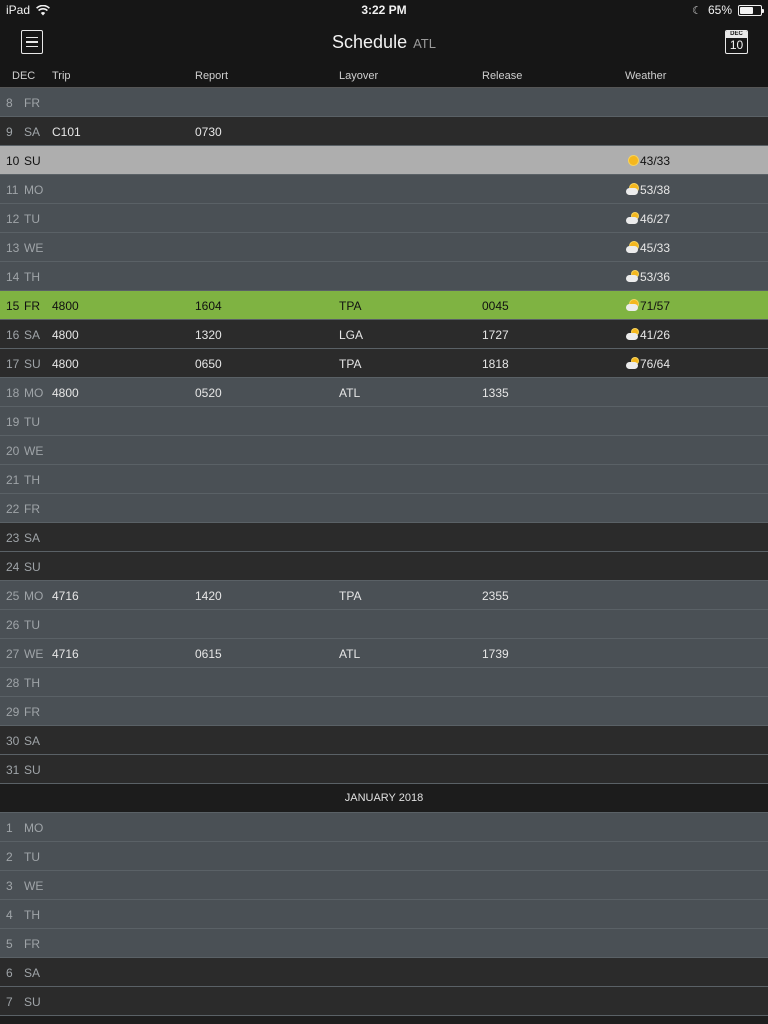 This screenshot has height=1024, width=768. I want to click on day-number: 19, so click(13, 422).